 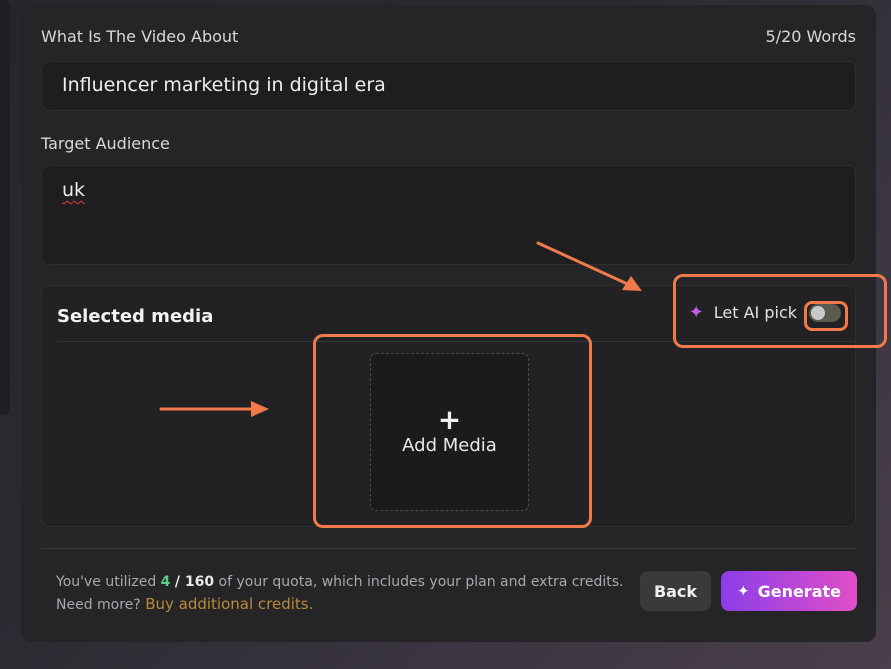 I want to click on generate-label: Generate, so click(x=799, y=591).